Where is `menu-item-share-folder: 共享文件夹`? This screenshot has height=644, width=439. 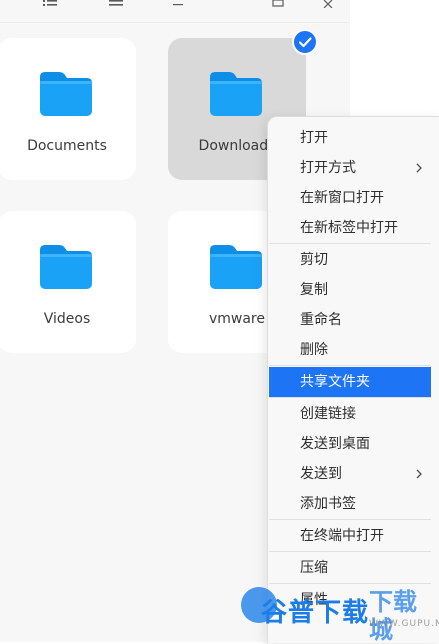 menu-item-share-folder: 共享文件夹 is located at coordinates (350, 382).